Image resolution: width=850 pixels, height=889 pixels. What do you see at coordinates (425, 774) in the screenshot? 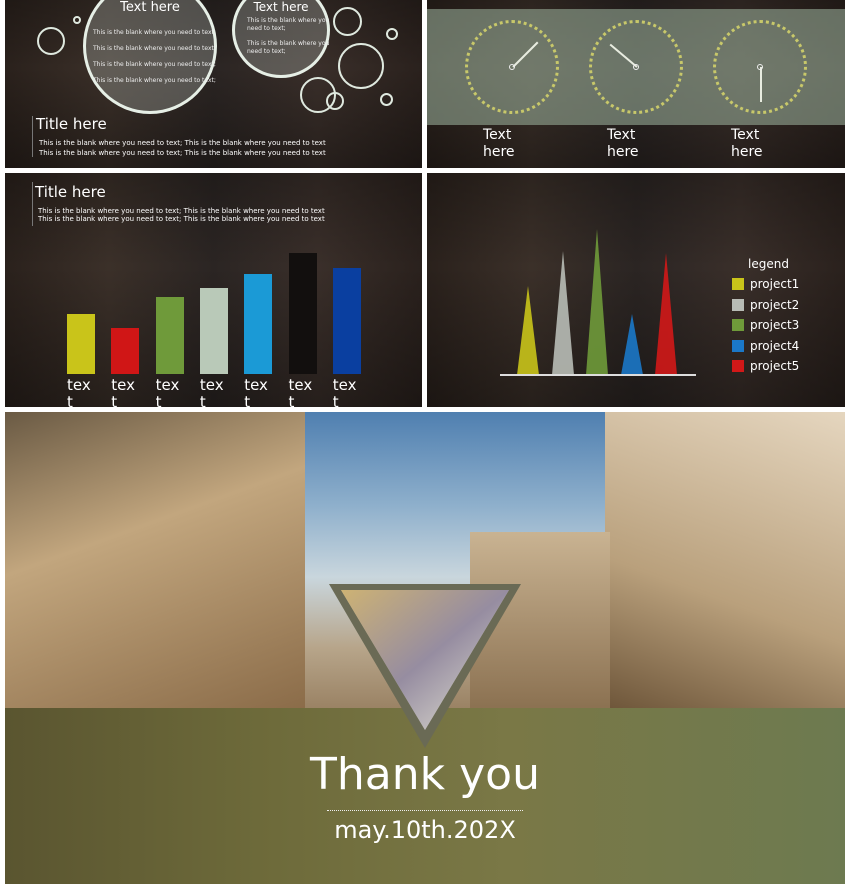
I see `thank-you-title: Thank you` at bounding box center [425, 774].